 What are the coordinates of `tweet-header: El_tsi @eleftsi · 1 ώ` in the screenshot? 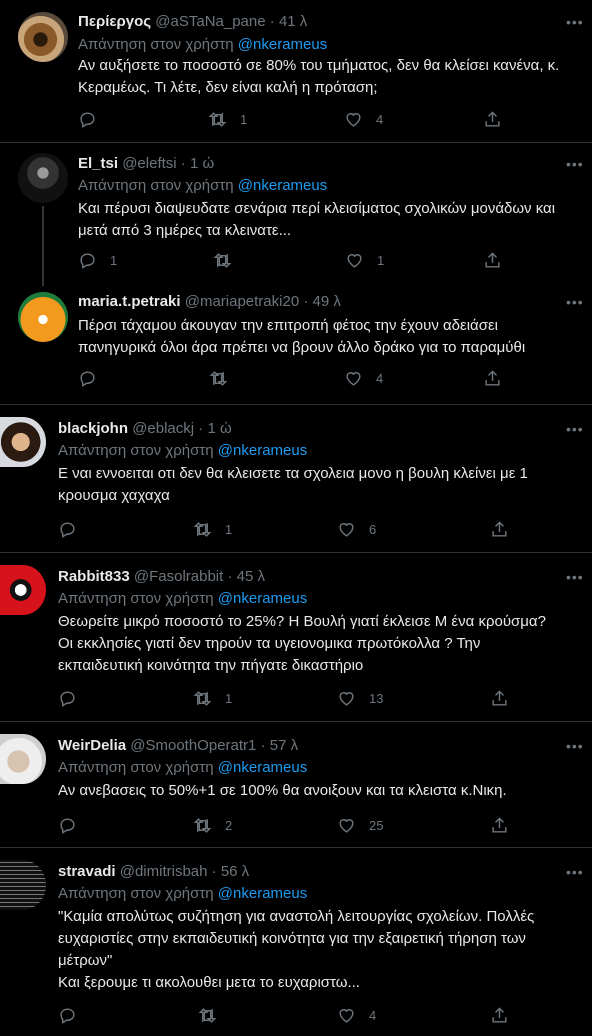 It's located at (146, 163).